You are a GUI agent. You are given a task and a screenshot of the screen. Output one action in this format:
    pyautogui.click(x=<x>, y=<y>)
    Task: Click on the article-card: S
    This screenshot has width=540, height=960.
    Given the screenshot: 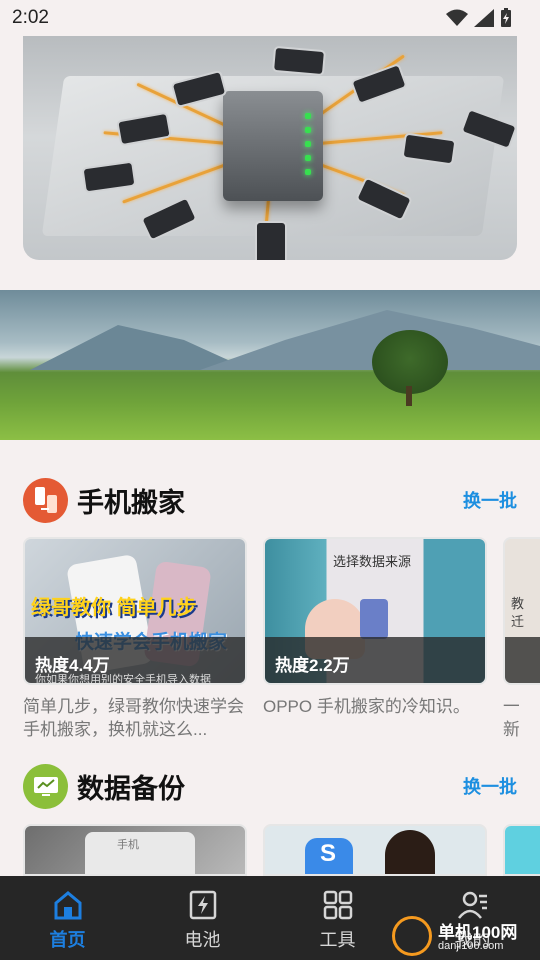 What is the action you would take?
    pyautogui.click(x=375, y=850)
    